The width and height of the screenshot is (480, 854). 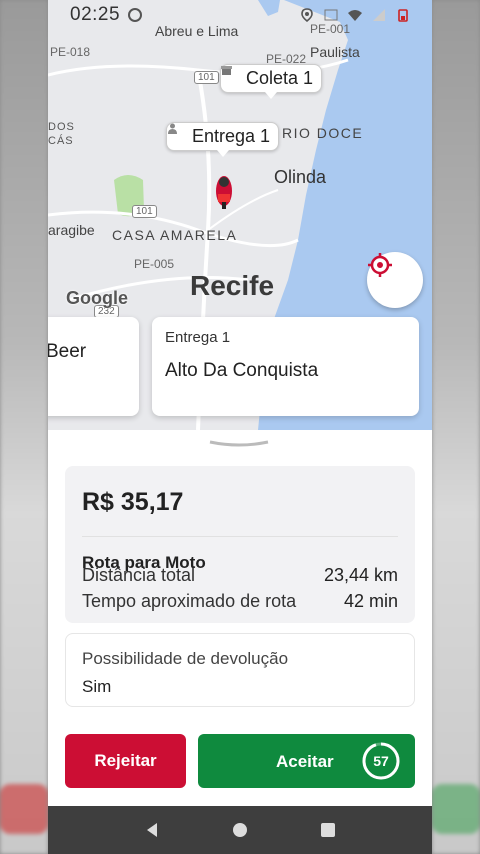 What do you see at coordinates (175, 235) in the screenshot?
I see `map-label-casa-amarela: CASA AMARELA` at bounding box center [175, 235].